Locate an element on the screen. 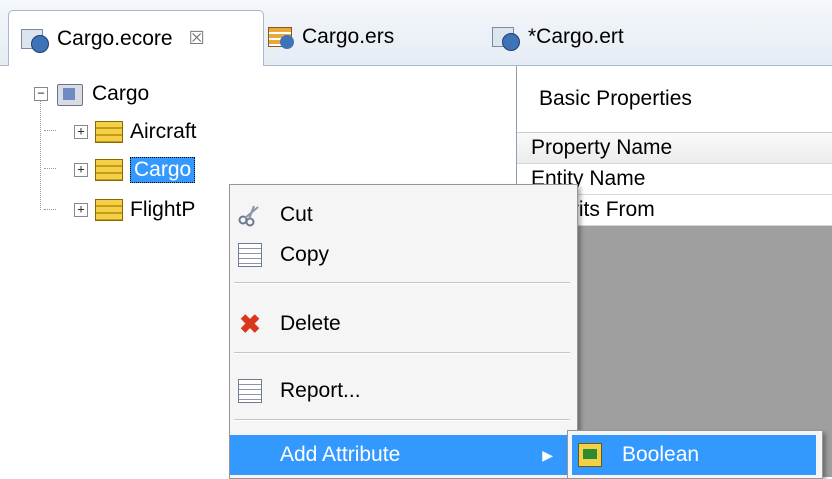 The height and width of the screenshot is (479, 832). tab-label: Cargo.ers is located at coordinates (348, 36).